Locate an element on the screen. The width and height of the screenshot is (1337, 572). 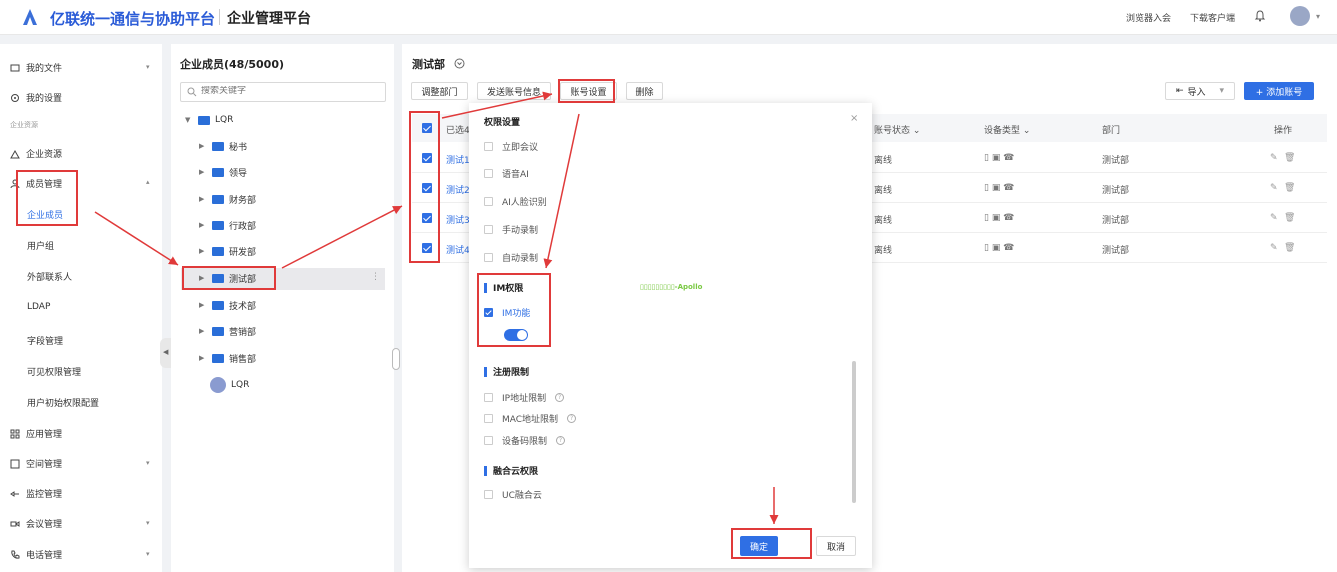
search-box is located at coordinates (283, 92).